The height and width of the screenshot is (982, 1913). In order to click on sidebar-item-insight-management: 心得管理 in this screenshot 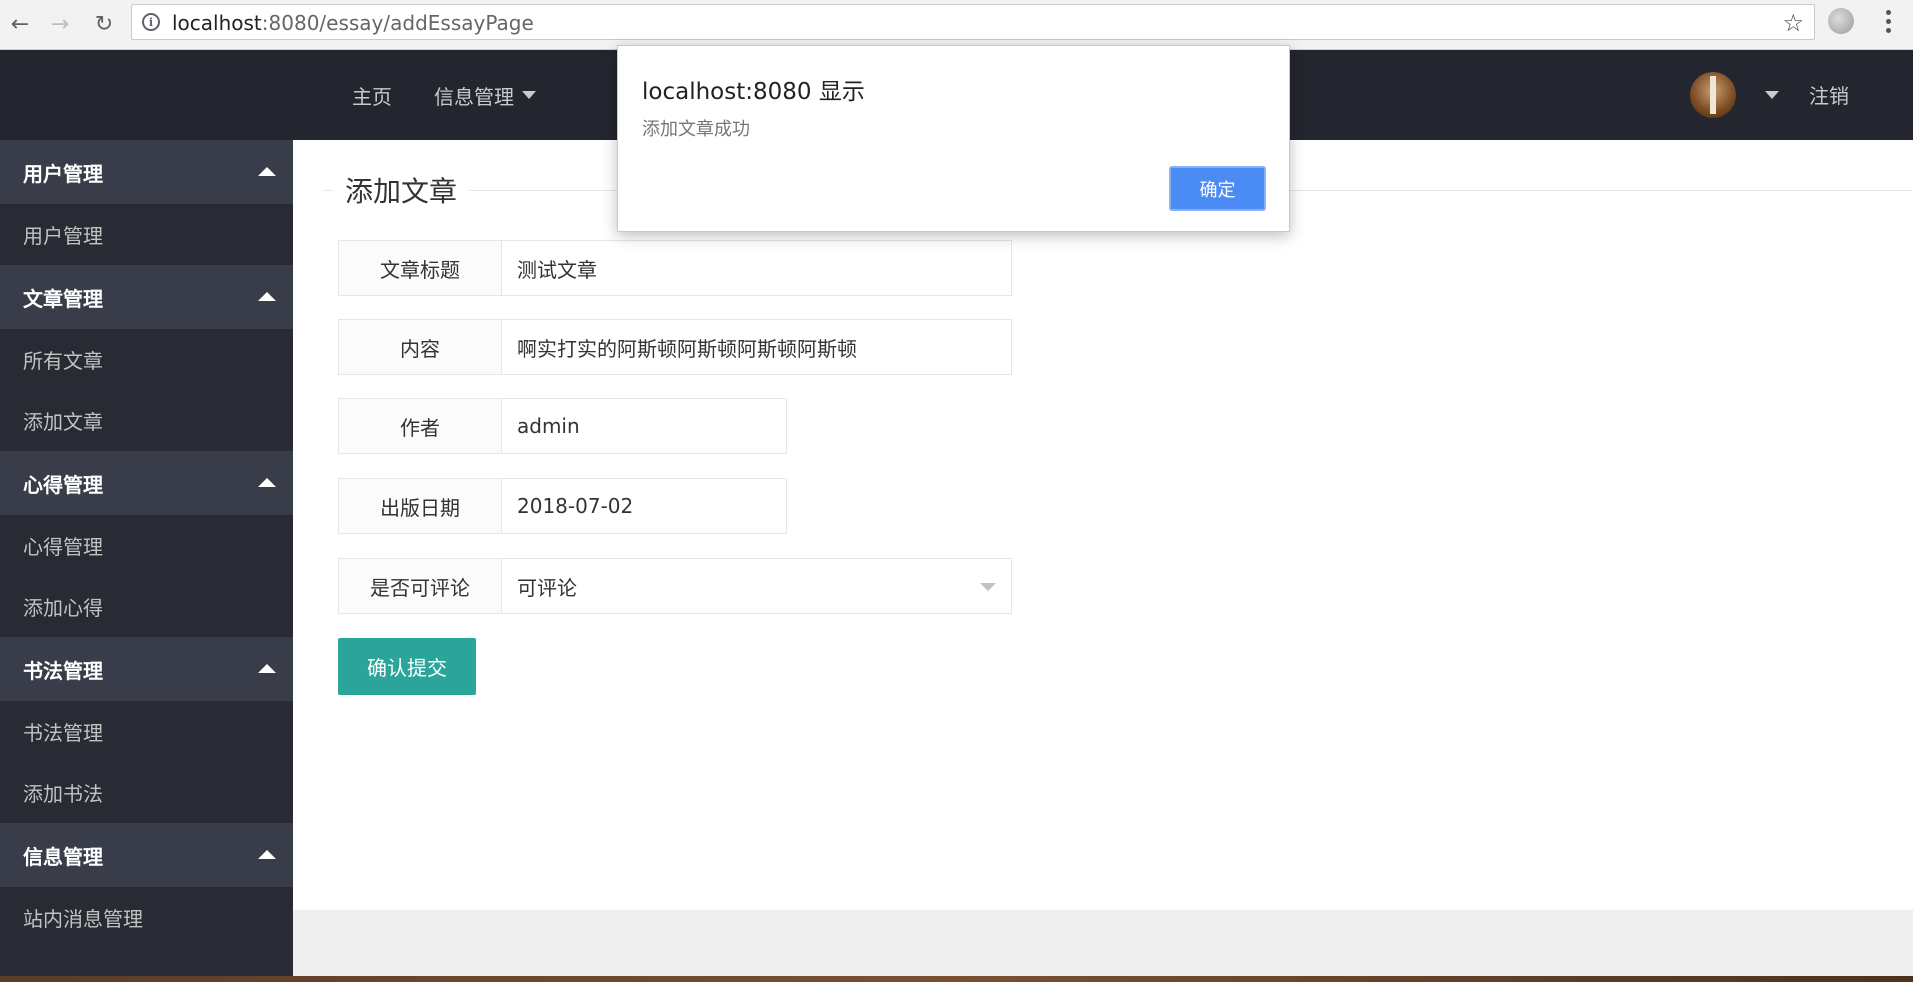, I will do `click(146, 545)`.